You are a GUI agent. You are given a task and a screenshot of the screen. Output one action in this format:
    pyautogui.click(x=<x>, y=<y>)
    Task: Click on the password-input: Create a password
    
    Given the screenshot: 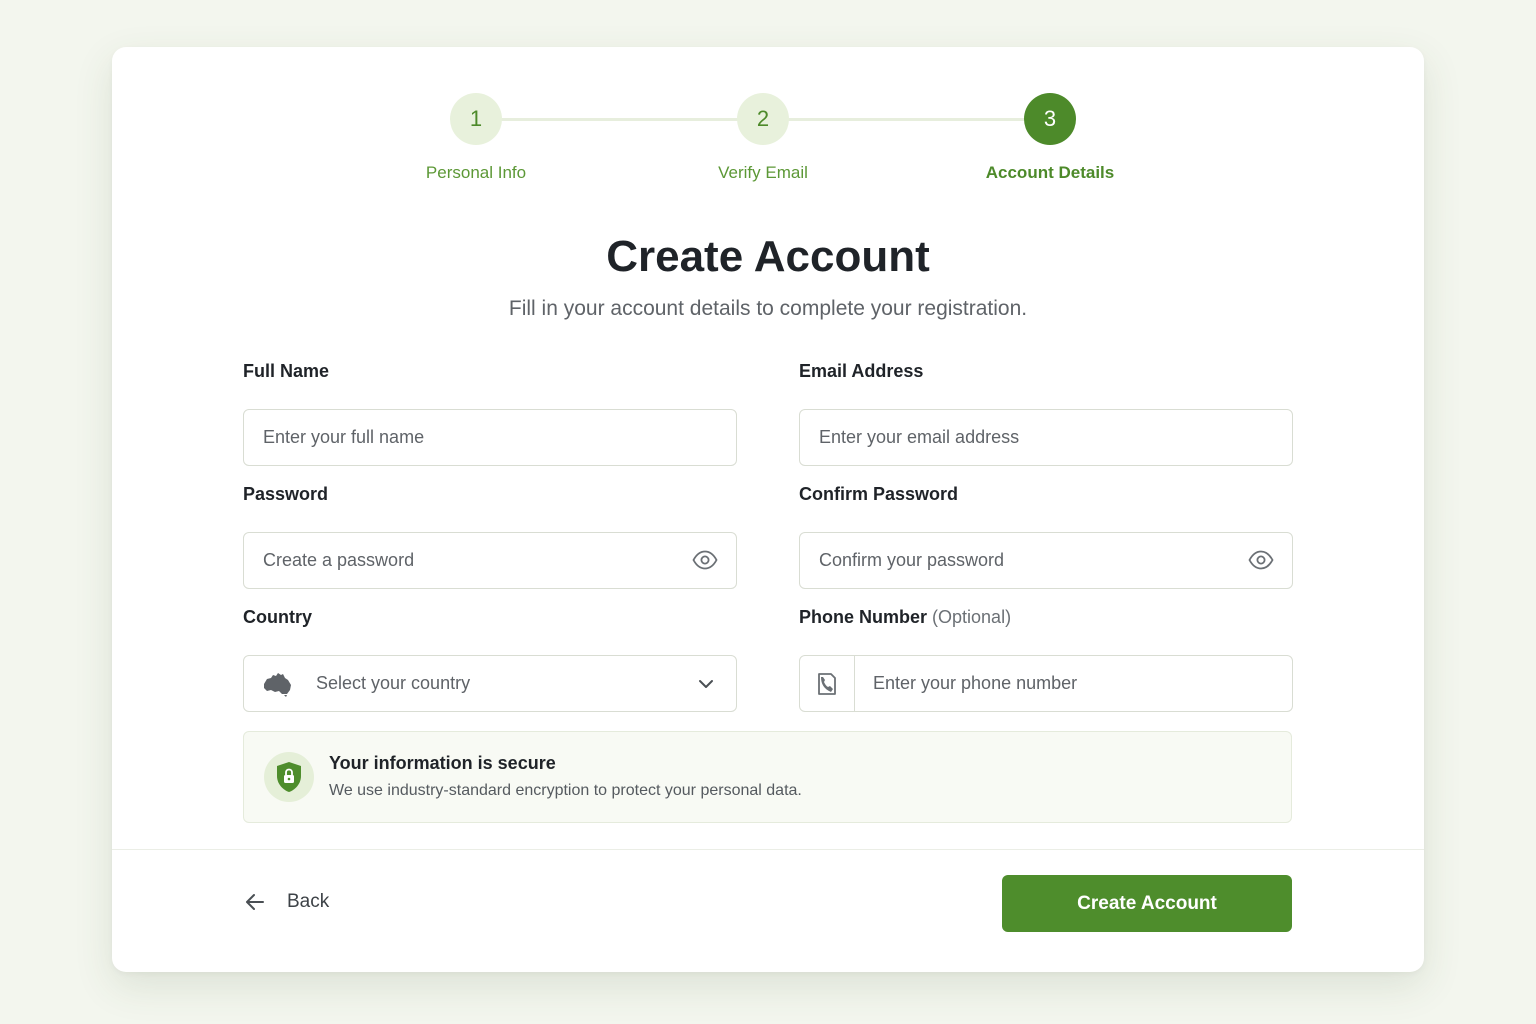 What is the action you would take?
    pyautogui.click(x=490, y=560)
    